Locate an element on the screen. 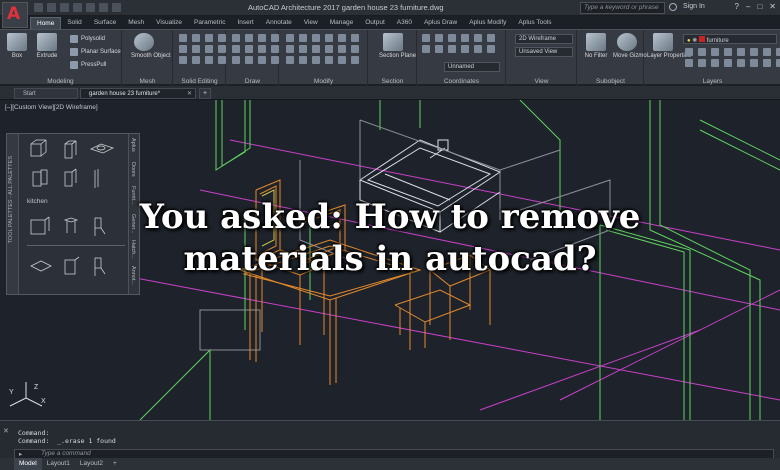  add-layout-button: + is located at coordinates (115, 464).